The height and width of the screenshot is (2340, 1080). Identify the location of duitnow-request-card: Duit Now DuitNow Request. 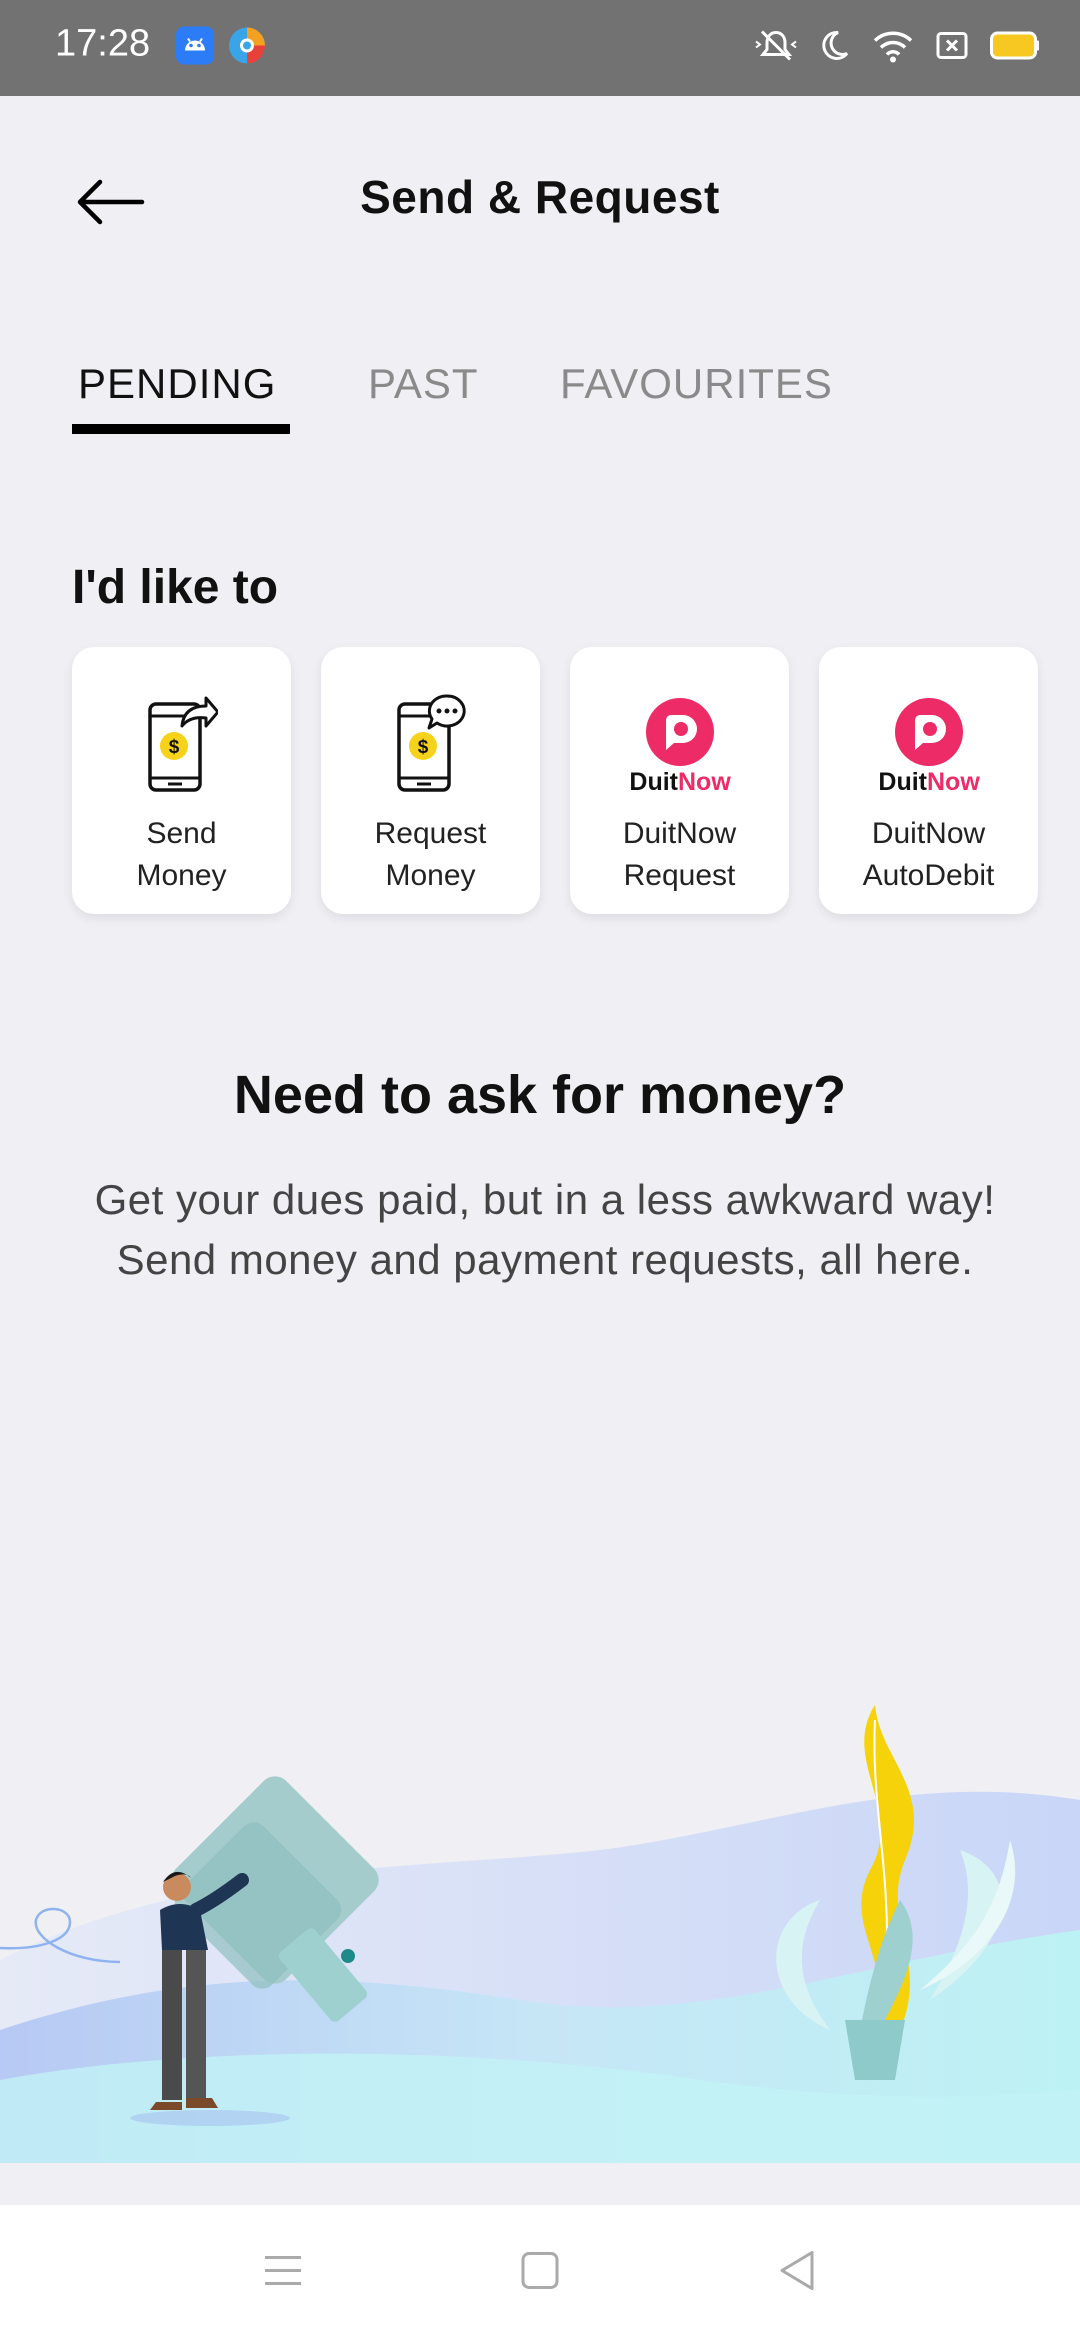
(679, 780).